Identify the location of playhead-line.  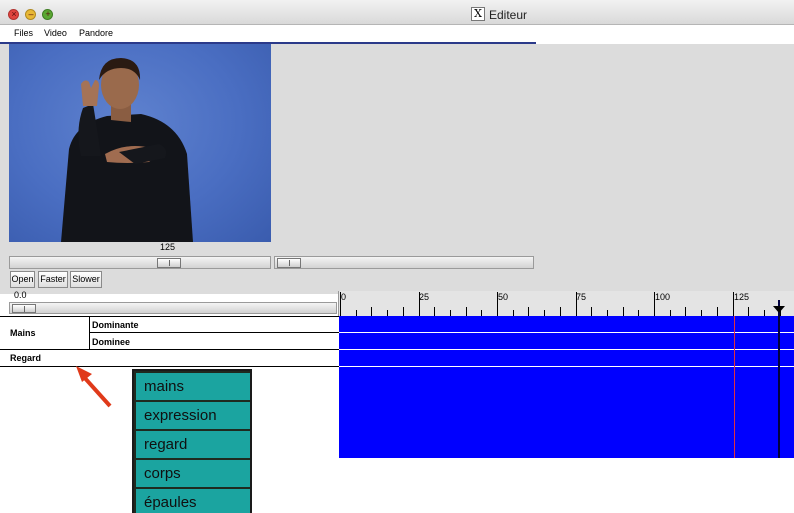
(779, 379).